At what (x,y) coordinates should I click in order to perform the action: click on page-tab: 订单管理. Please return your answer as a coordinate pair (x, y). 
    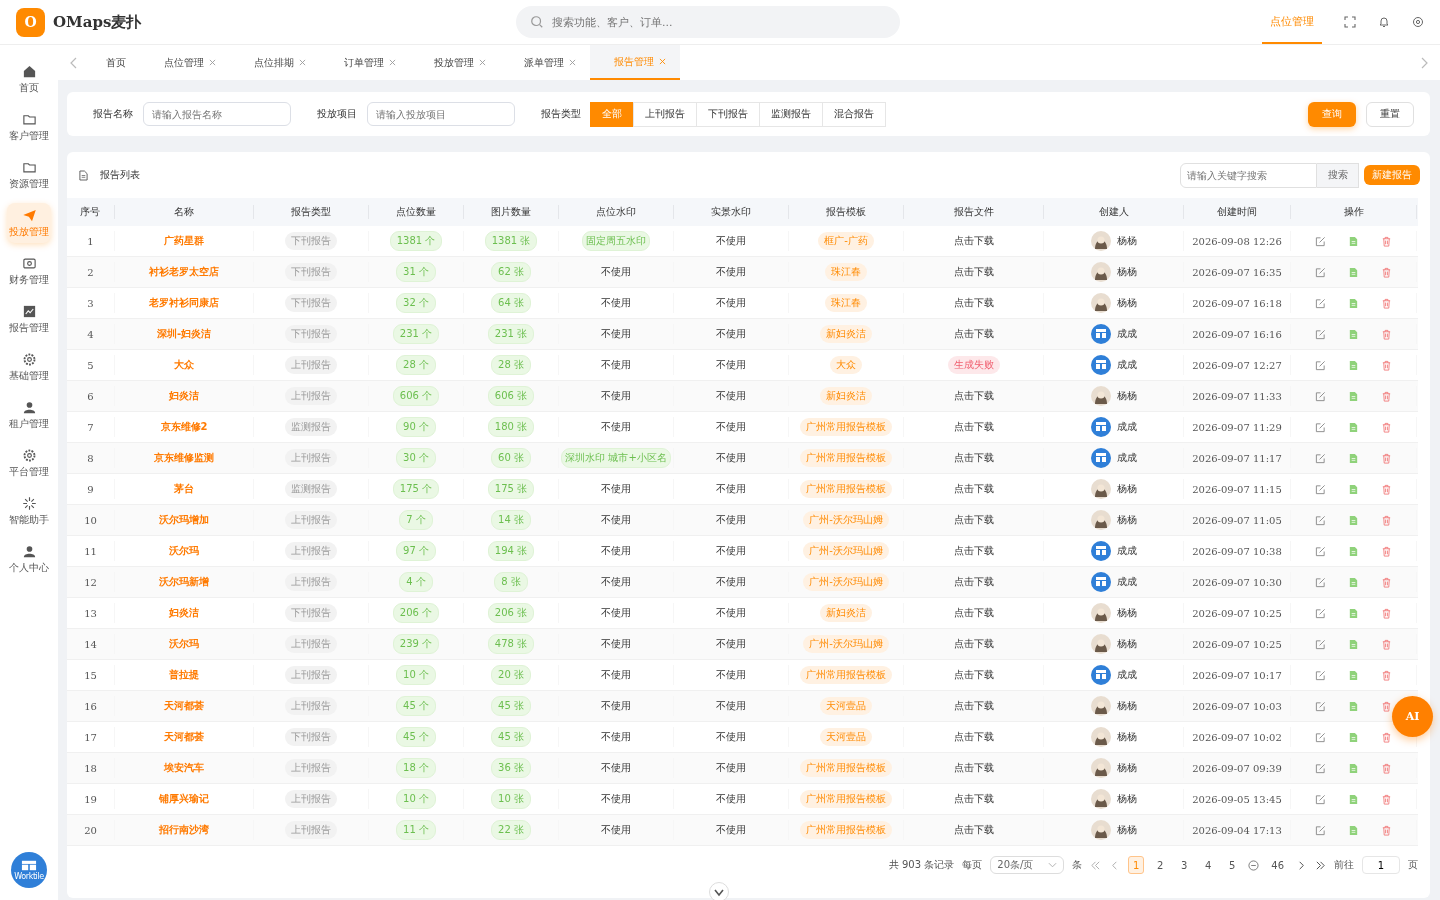
    Looking at the image, I should click on (365, 62).